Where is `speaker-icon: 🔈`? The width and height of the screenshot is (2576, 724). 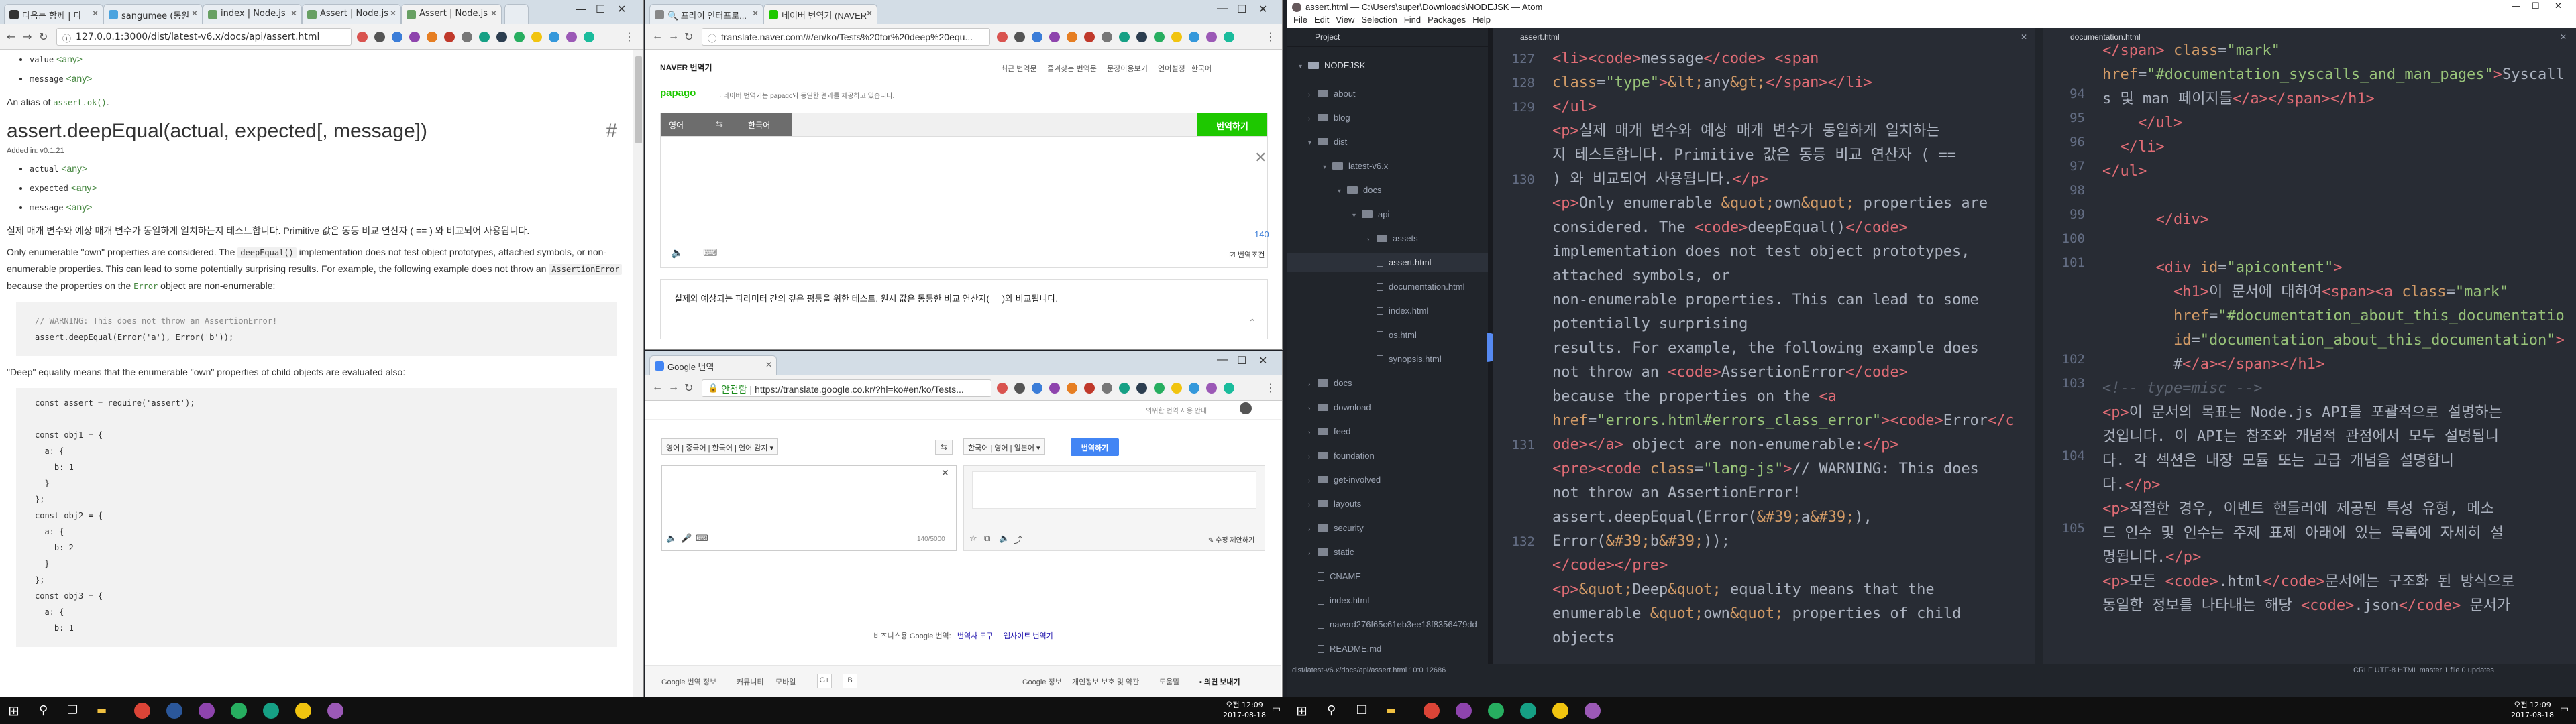 speaker-icon: 🔈 is located at coordinates (1004, 538).